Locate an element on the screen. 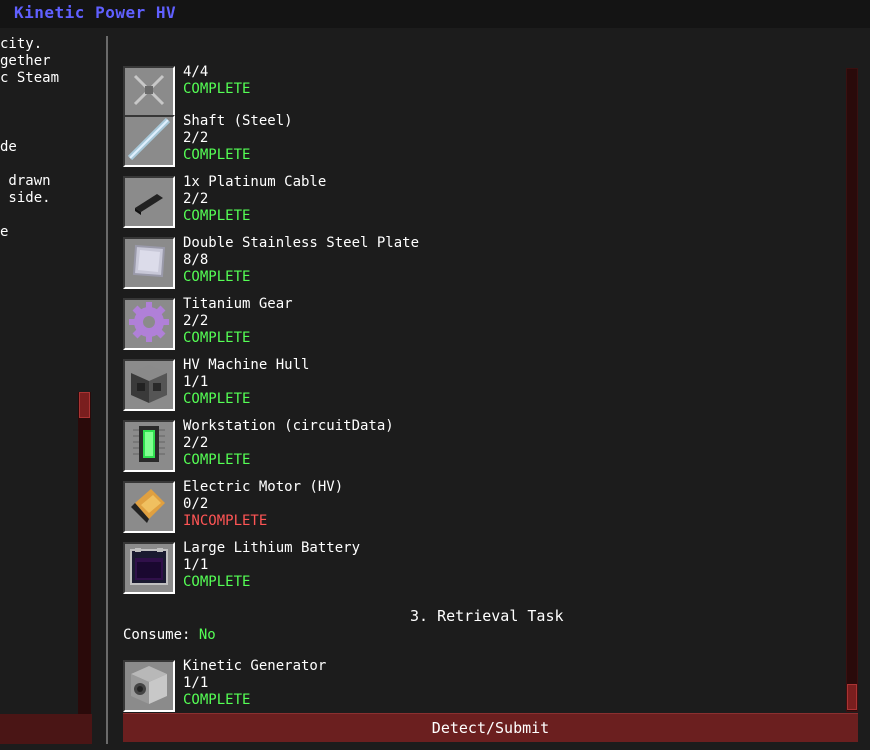  electric-motor-icon is located at coordinates (149, 507).